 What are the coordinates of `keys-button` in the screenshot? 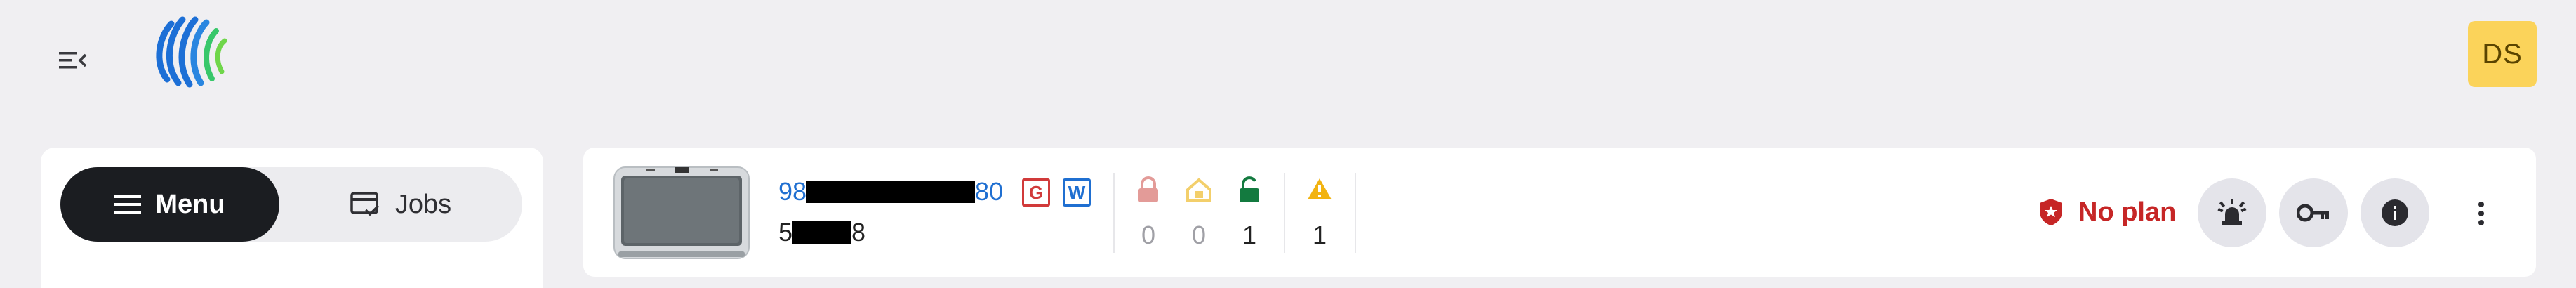 It's located at (2313, 212).